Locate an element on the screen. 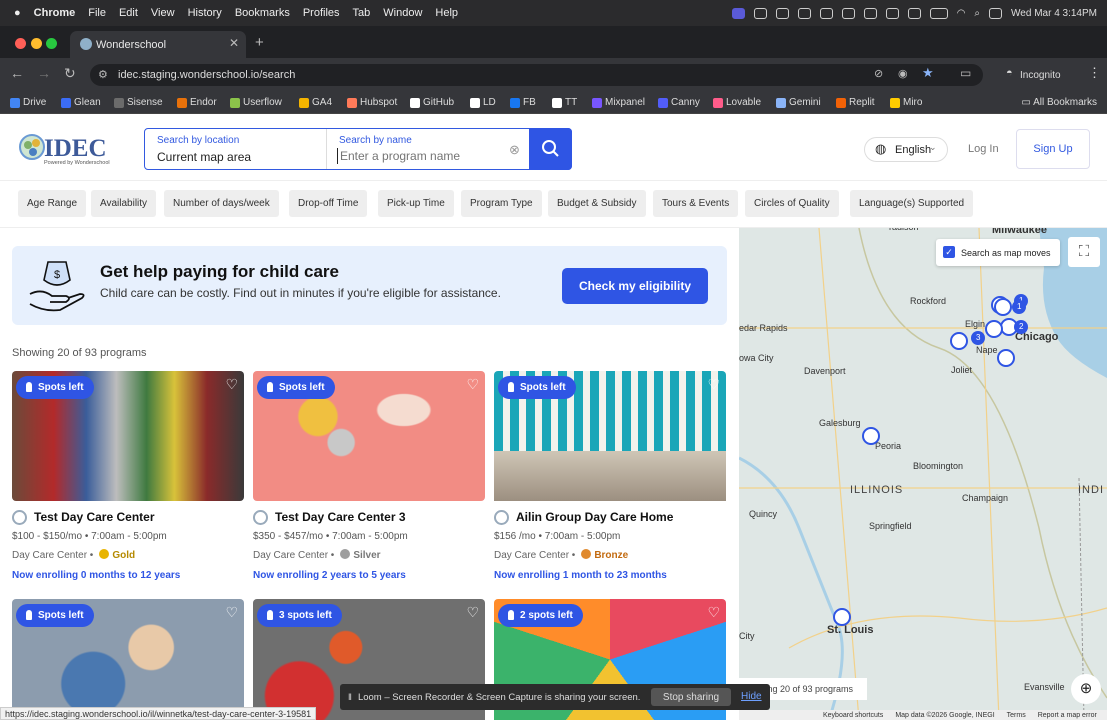 The image size is (1107, 720). site-info-icon: ⚙ is located at coordinates (103, 74).